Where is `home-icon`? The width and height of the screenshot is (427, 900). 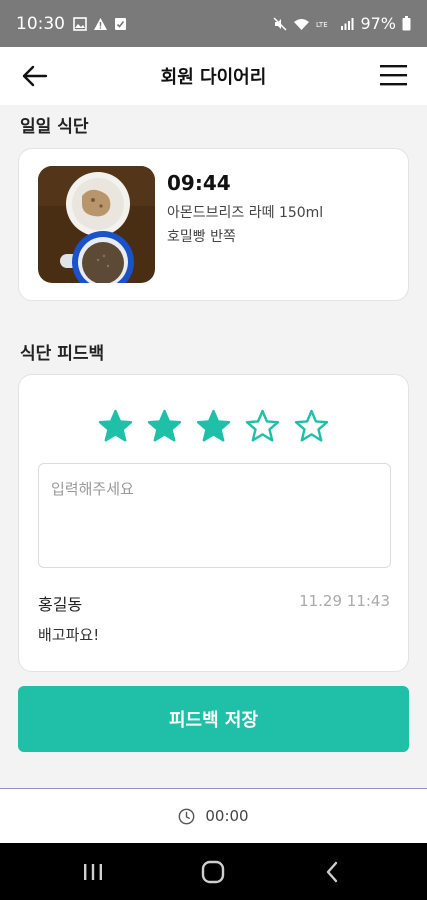 home-icon is located at coordinates (213, 872).